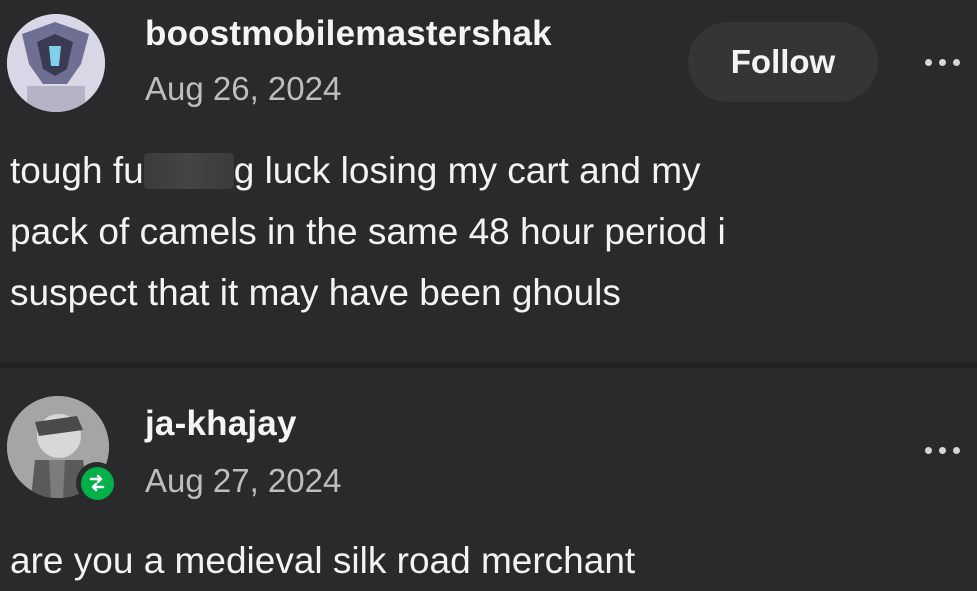  Describe the element at coordinates (348, 34) in the screenshot. I see `username: boostmobilemastershak` at that location.